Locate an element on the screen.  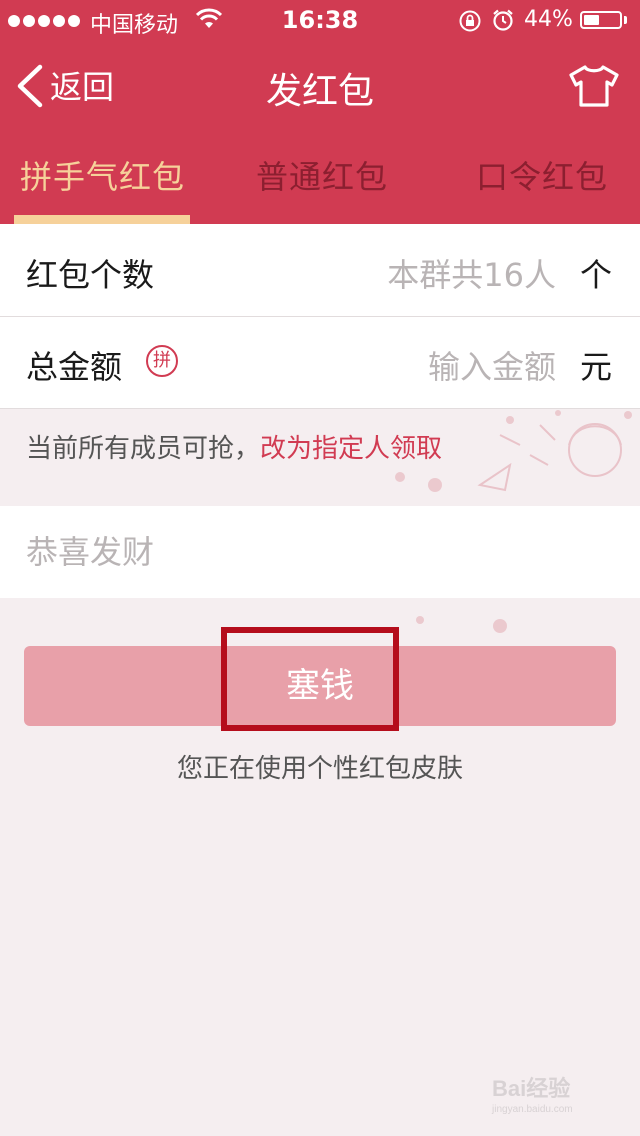
skin-notice: 您正在使用个性红包皮肤 is located at coordinates (319, 769).